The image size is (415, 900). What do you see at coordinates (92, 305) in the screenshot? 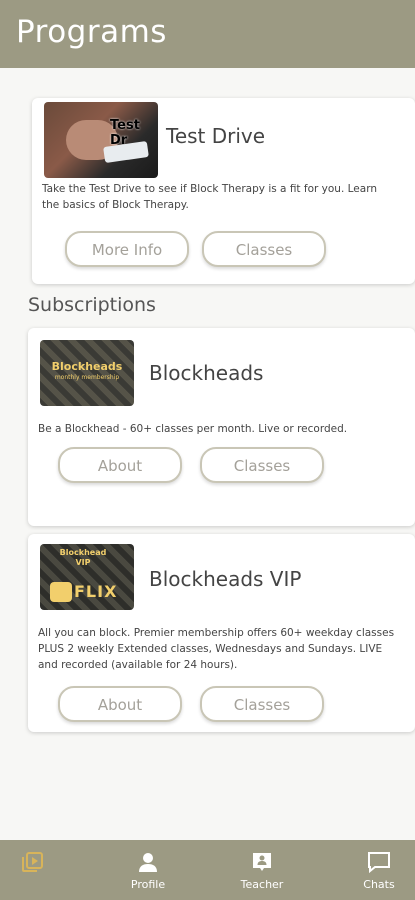
I see `subscriptions-heading: Subscriptions` at bounding box center [92, 305].